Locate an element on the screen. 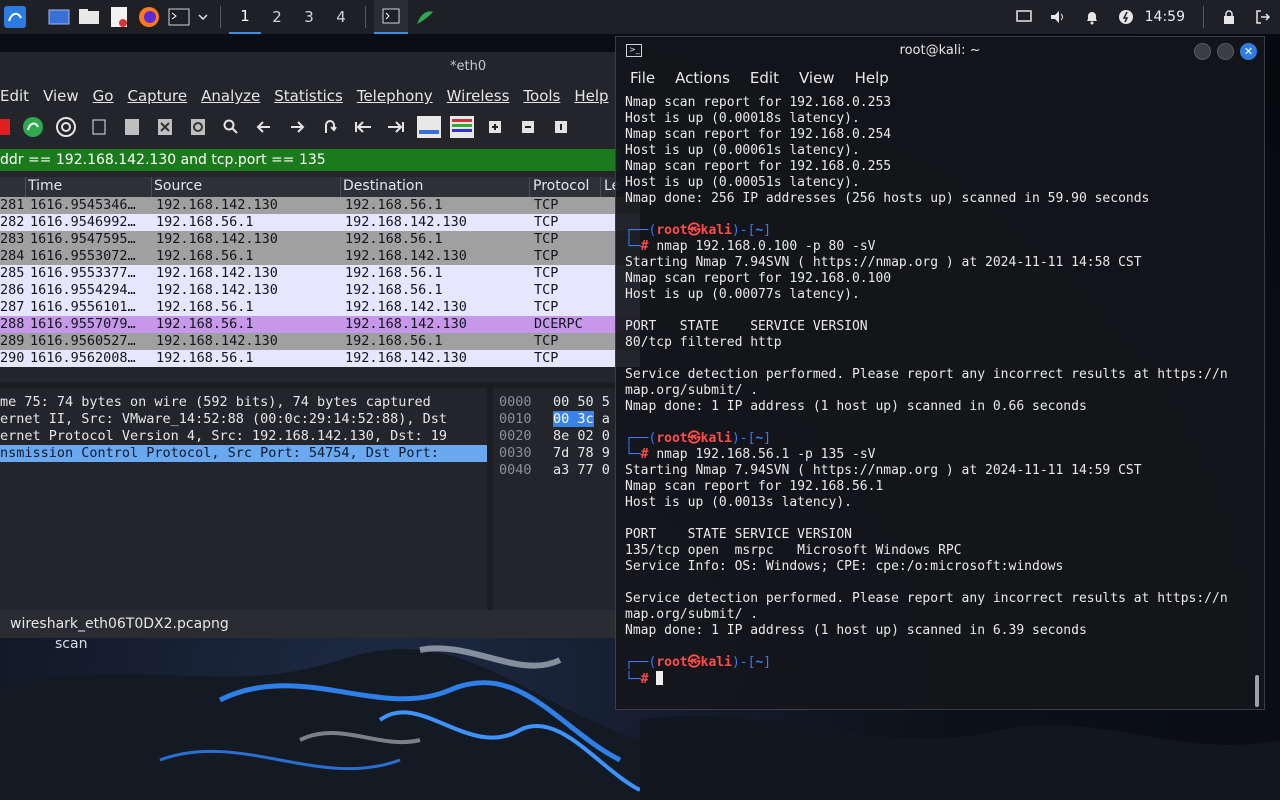 The image size is (1280, 800). screen-icon is located at coordinates (1024, 17).